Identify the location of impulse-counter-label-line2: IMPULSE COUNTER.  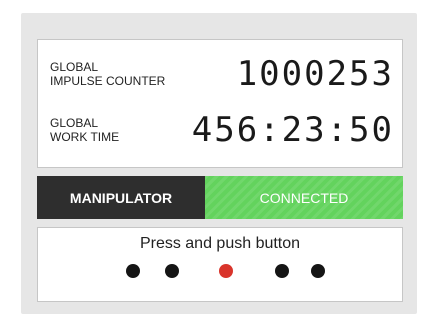
(108, 81).